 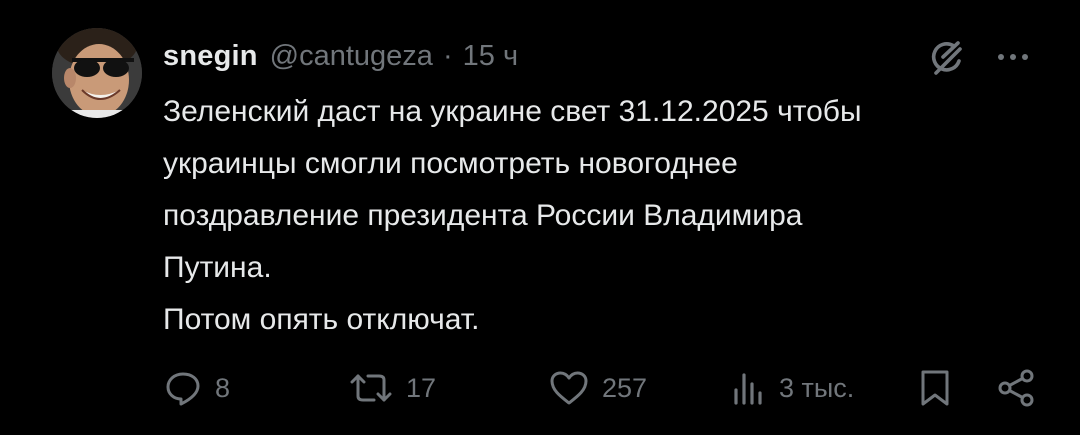 I want to click on tweet-header: snegin @cantugeza · 15 ч, so click(x=340, y=56).